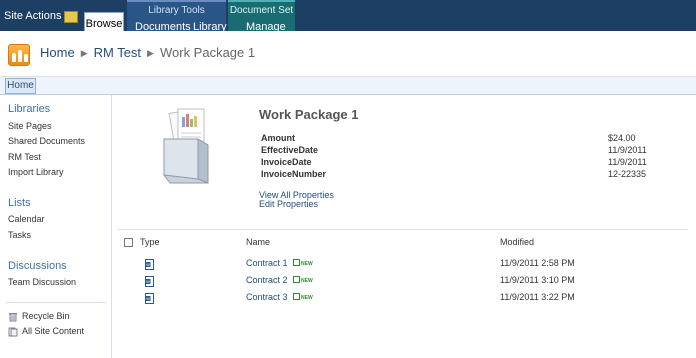 The image size is (696, 358). I want to click on select-all-checkbox, so click(128, 242).